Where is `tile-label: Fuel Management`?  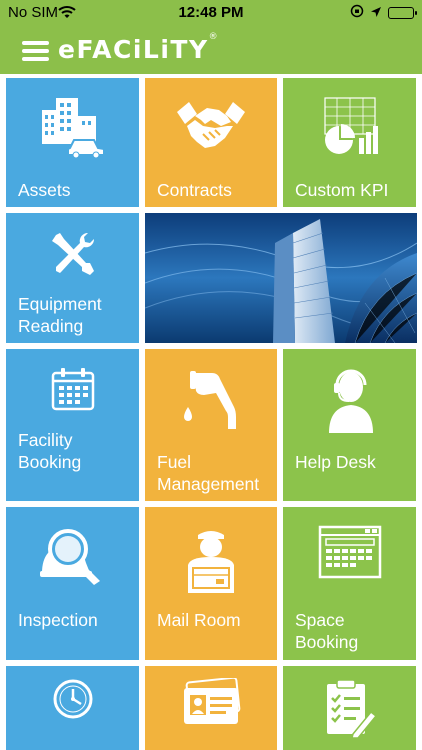 tile-label: Fuel Management is located at coordinates (208, 473).